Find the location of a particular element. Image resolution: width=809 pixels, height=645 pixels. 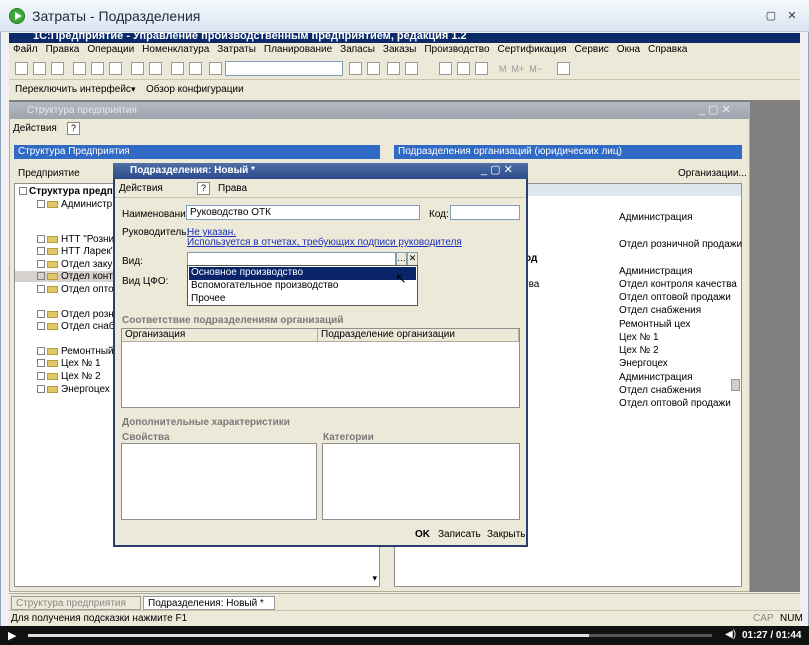

window-controls-icon: _ ▢ ✕ is located at coordinates (715, 109).